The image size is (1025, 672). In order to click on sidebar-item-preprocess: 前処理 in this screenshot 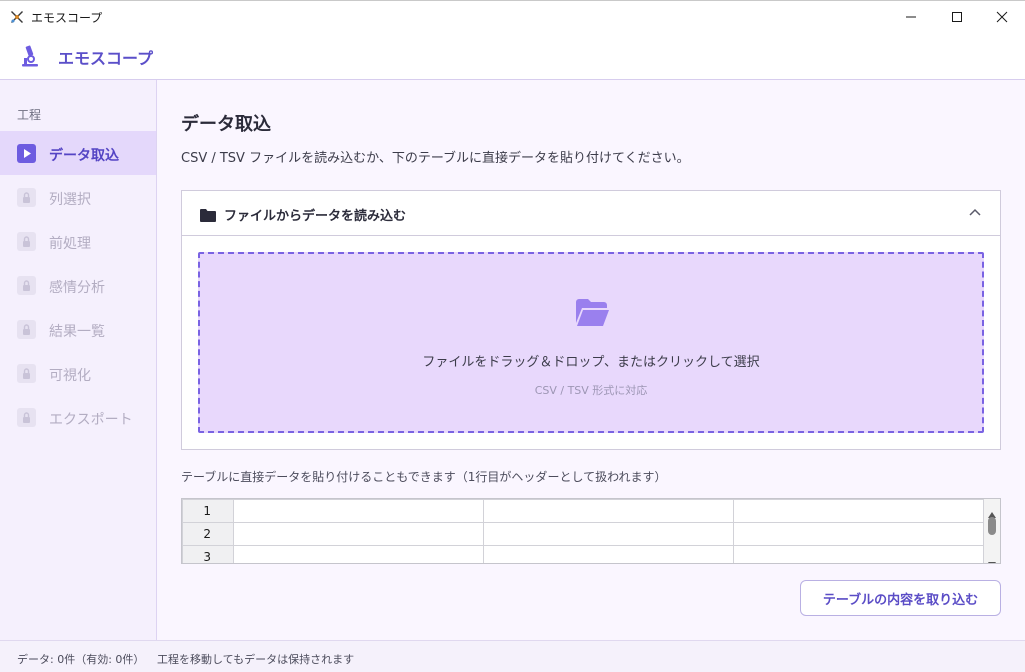, I will do `click(78, 241)`.